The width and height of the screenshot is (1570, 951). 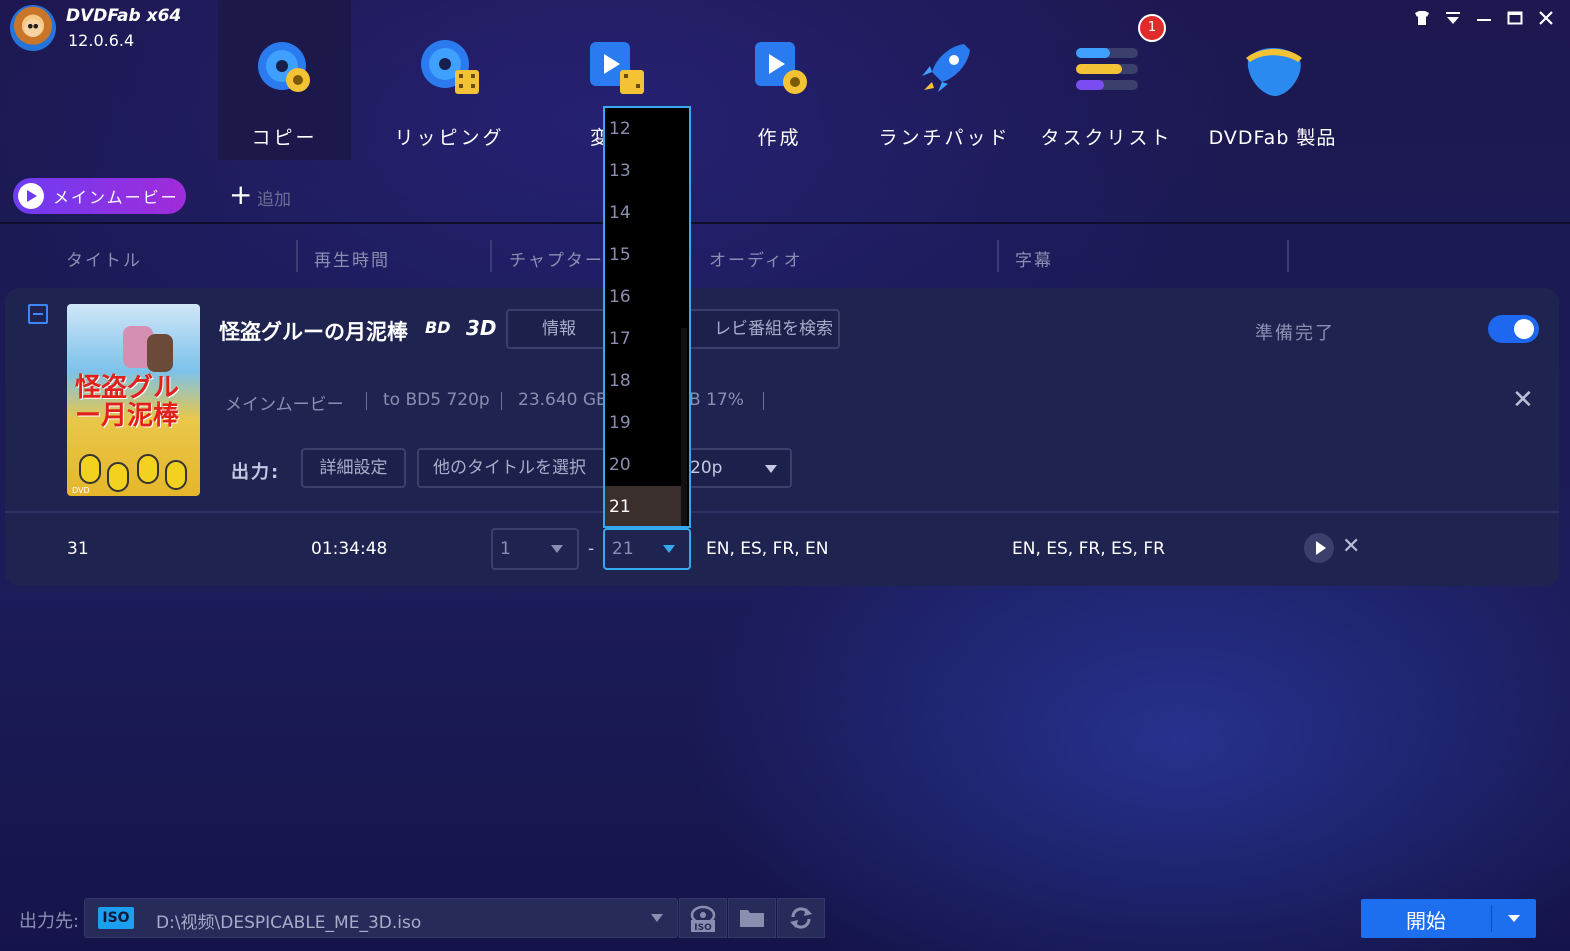 I want to click on title-number: 31, so click(x=78, y=549).